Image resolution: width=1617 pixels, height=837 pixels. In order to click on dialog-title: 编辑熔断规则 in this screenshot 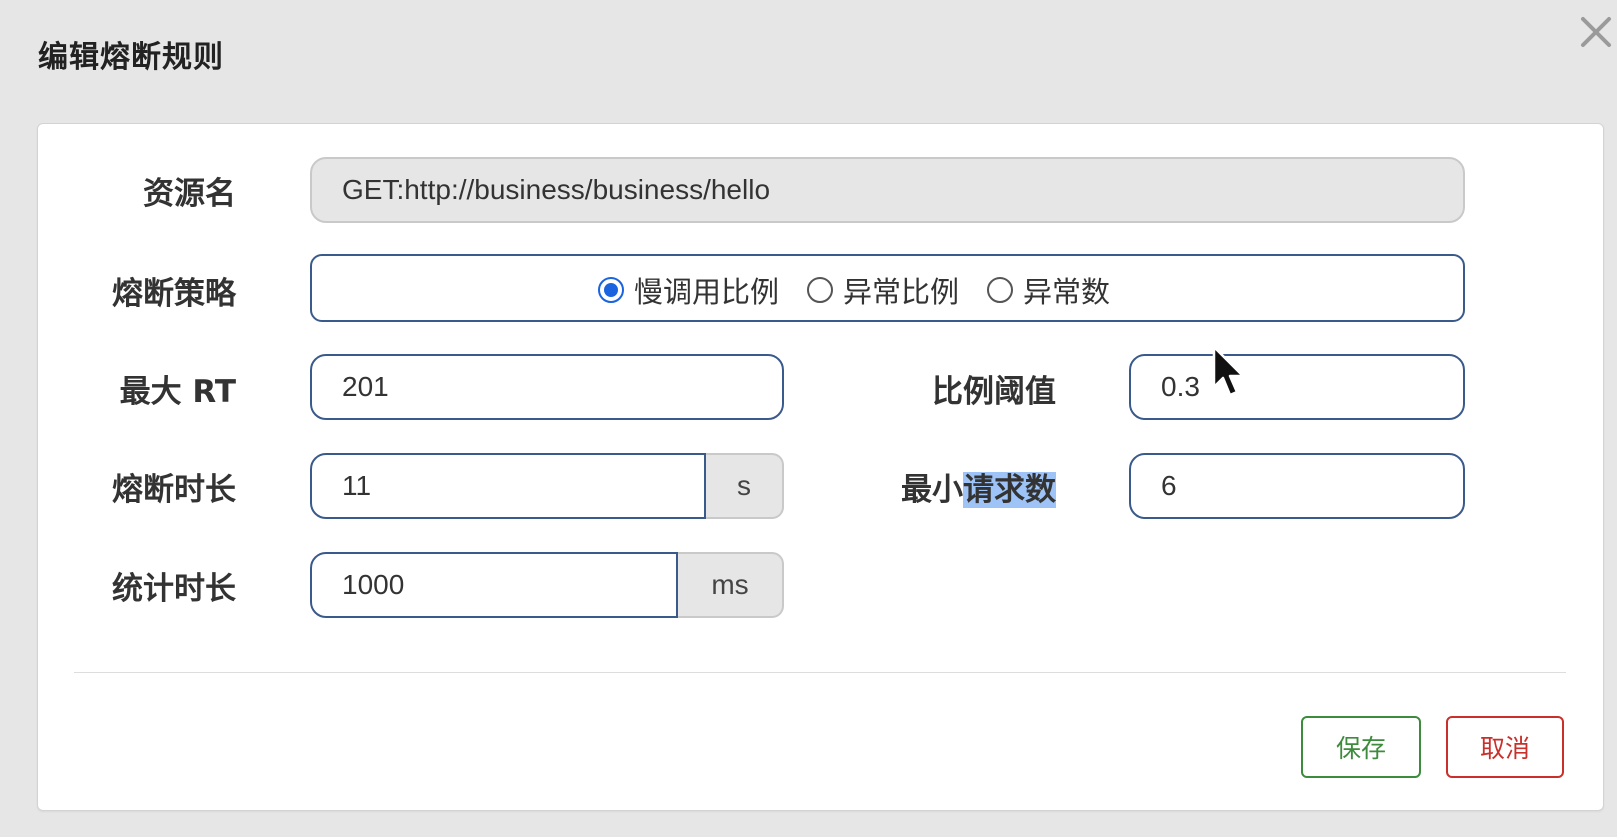, I will do `click(131, 57)`.